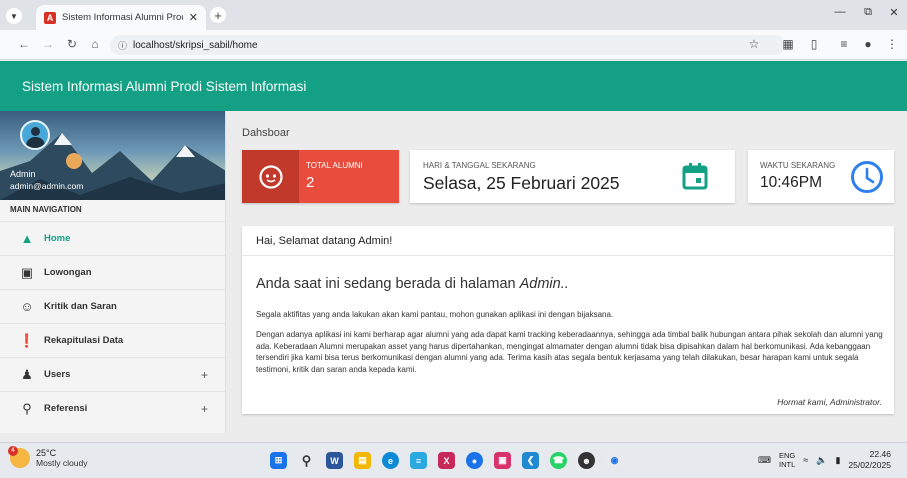 The image size is (907, 478). I want to click on page-title: Dahsboar, so click(266, 133).